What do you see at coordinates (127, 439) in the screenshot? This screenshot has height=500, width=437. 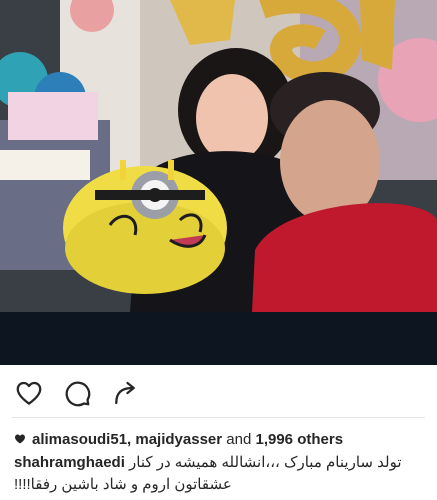 I see `liked-by-users: alimasoudi51, majidyasser` at bounding box center [127, 439].